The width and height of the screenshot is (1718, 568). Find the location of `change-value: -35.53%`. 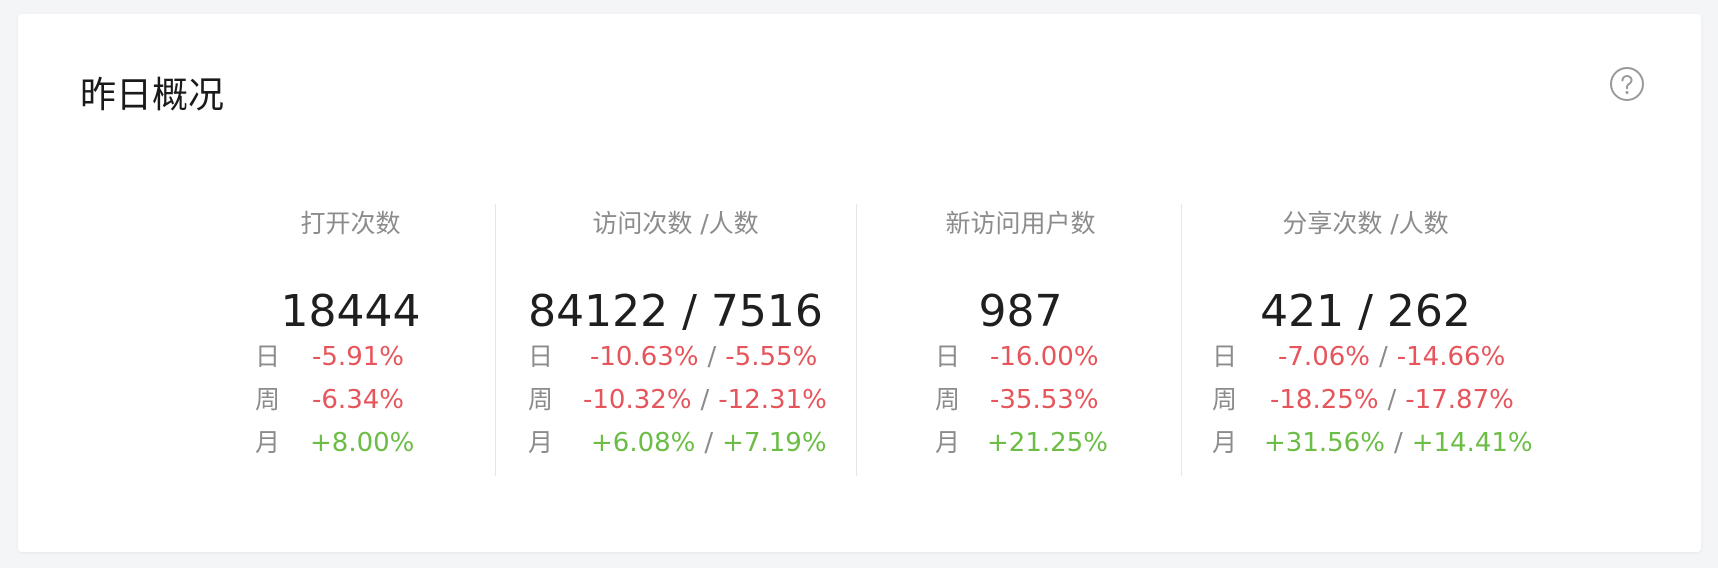

change-value: -35.53% is located at coordinates (1044, 400).